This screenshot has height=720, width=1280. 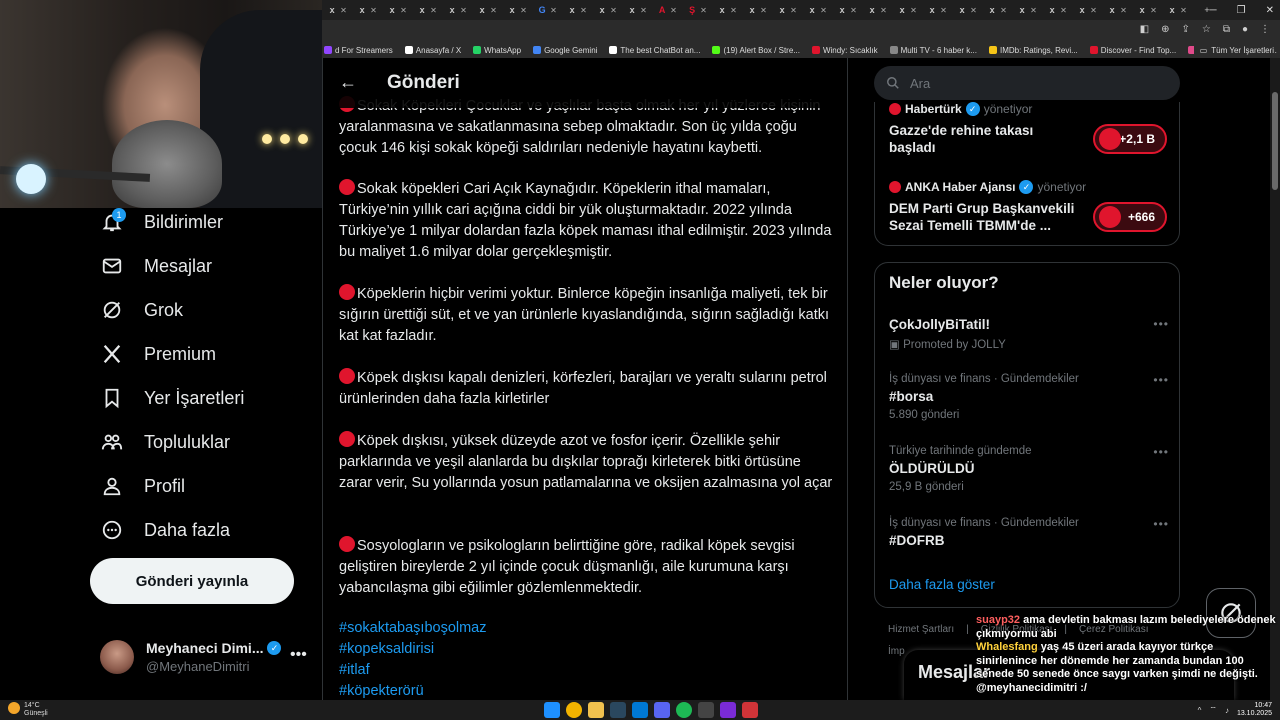 I want to click on kebab-menu-icon: ⋮, so click(x=1265, y=29).